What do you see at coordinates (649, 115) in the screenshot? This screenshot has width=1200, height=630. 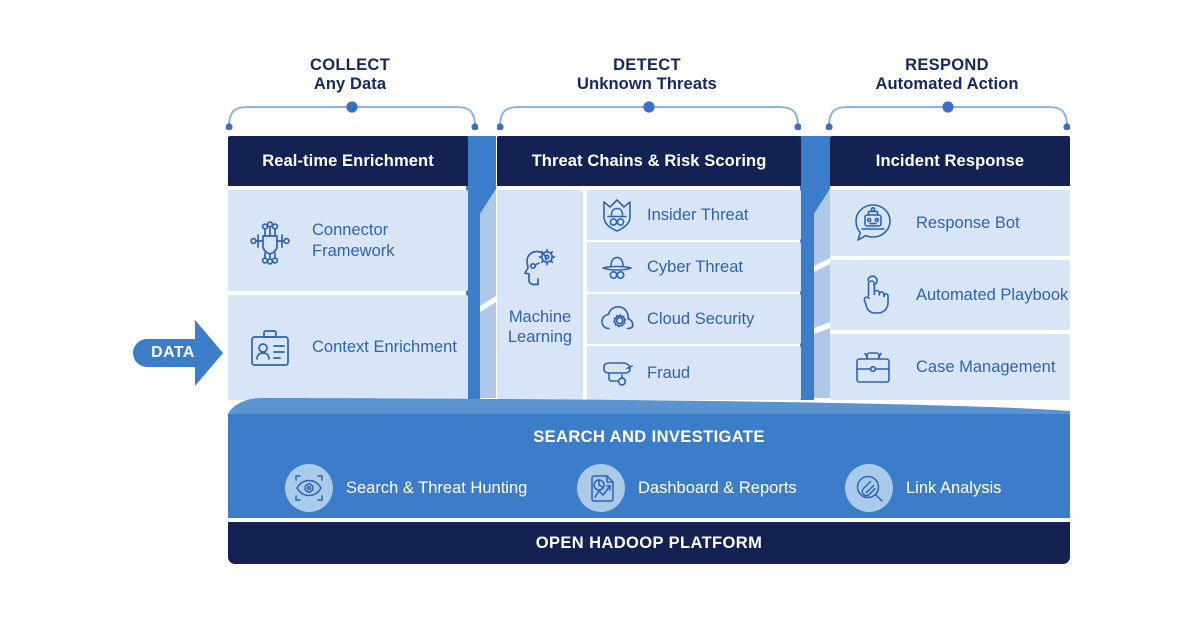 I see `bracket-detect` at bounding box center [649, 115].